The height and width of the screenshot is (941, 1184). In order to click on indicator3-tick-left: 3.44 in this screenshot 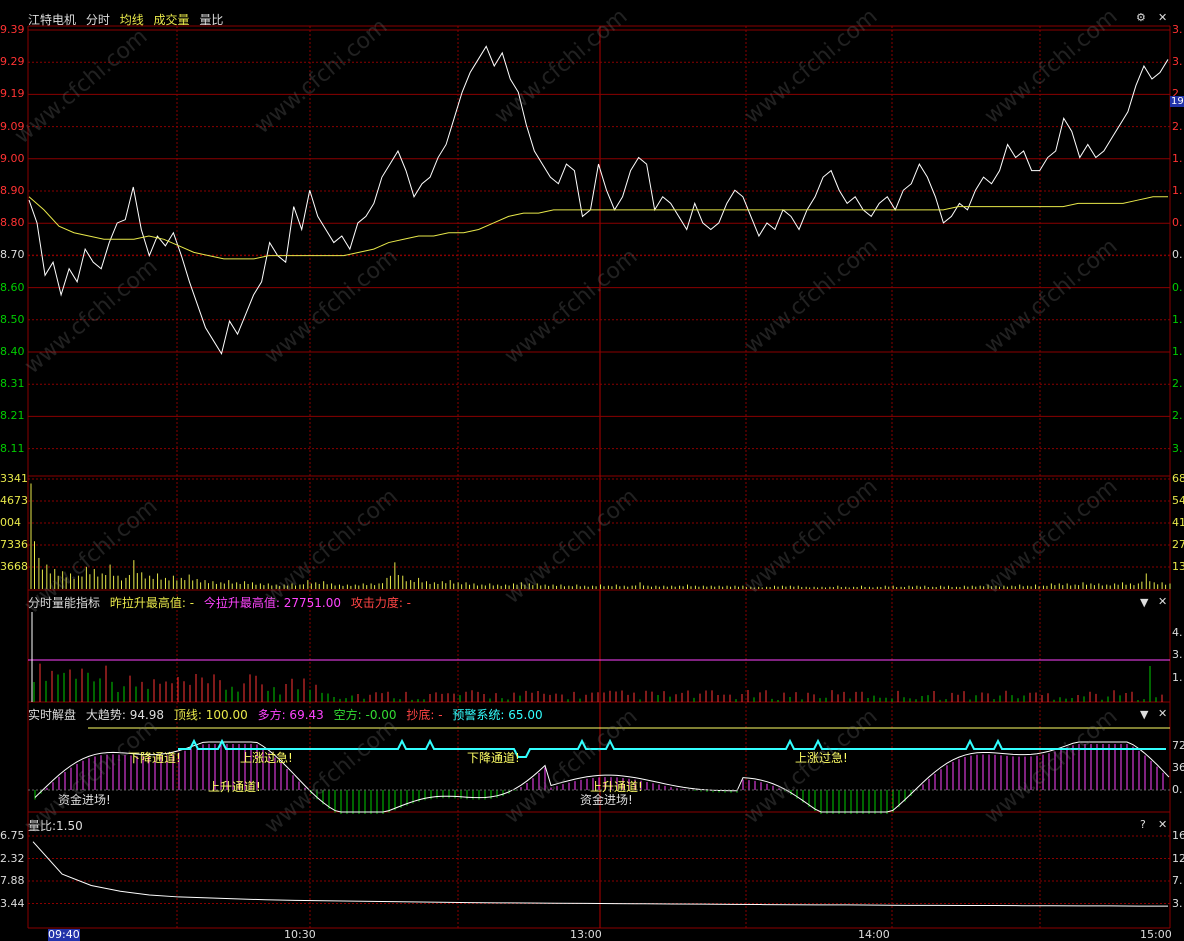, I will do `click(12, 903)`.